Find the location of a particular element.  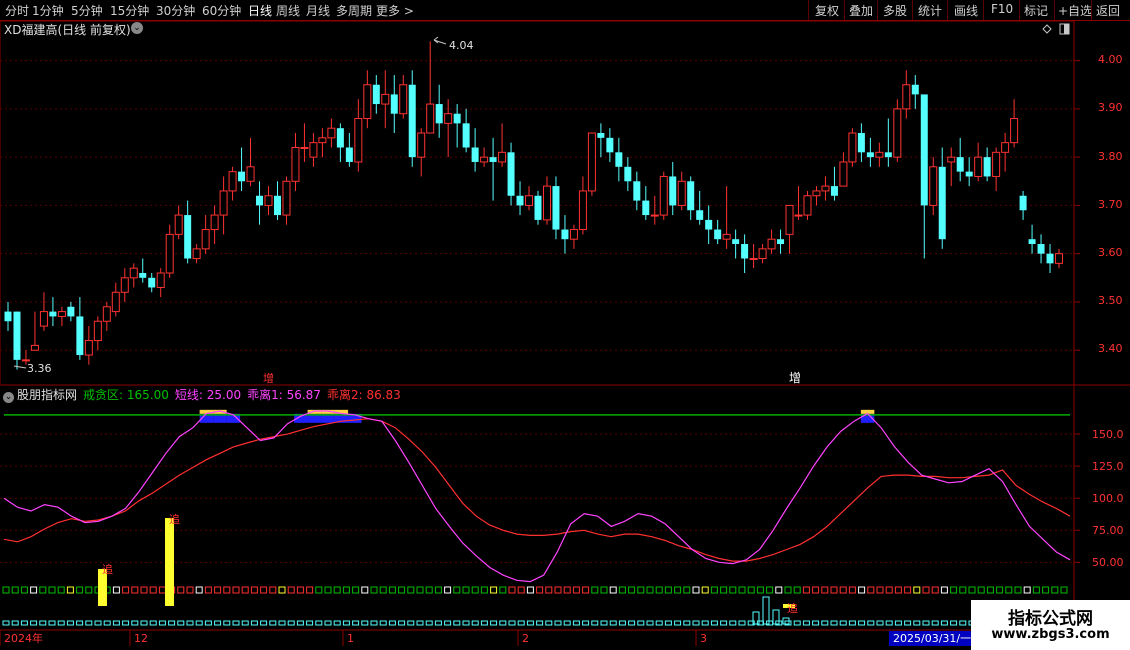

indicator-axis-label: 75.00 is located at coordinates (1108, 530).